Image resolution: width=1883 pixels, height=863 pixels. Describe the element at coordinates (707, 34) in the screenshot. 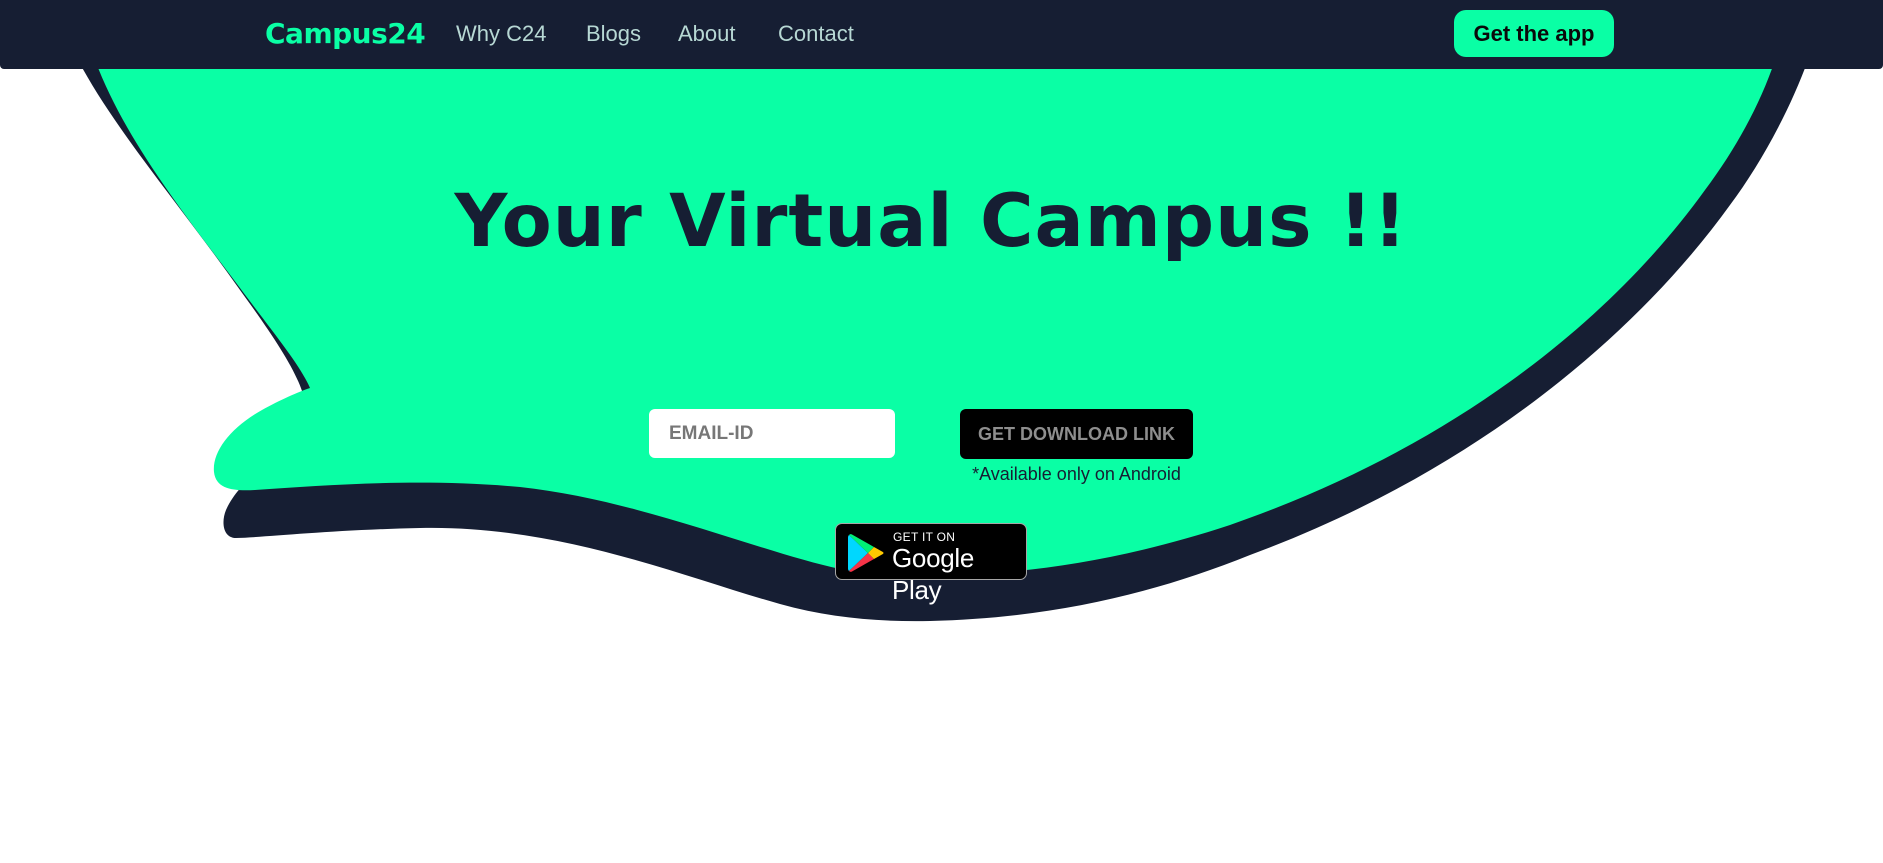

I see `nav-link-about: About` at that location.